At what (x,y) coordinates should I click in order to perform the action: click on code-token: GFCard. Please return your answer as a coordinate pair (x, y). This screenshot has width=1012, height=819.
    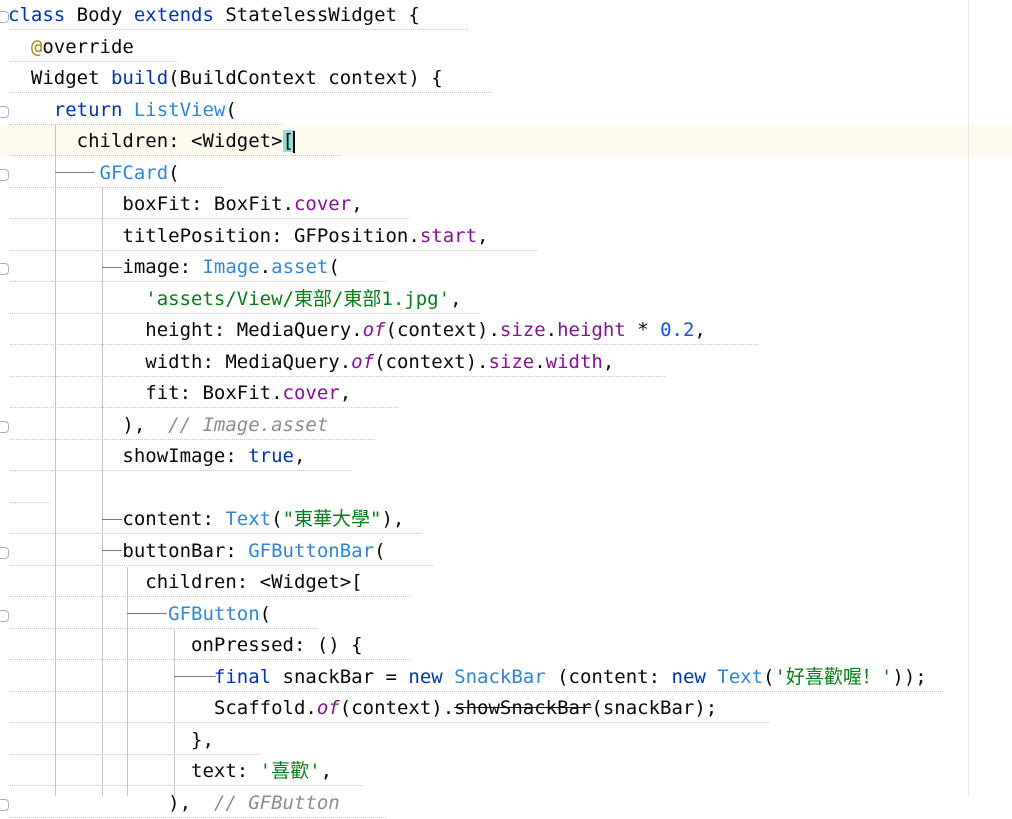
    Looking at the image, I should click on (134, 173).